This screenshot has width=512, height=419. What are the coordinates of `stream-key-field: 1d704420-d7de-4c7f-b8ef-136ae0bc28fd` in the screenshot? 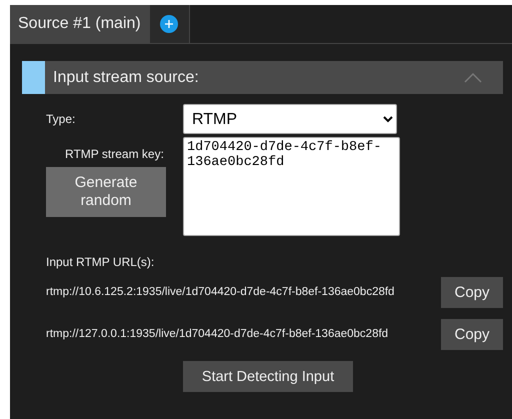 It's located at (291, 186).